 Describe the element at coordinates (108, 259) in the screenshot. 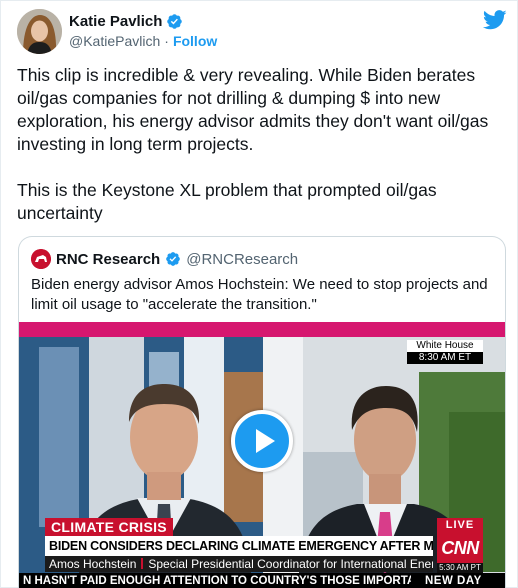

I see `quoted-author-name: RNC Research` at that location.